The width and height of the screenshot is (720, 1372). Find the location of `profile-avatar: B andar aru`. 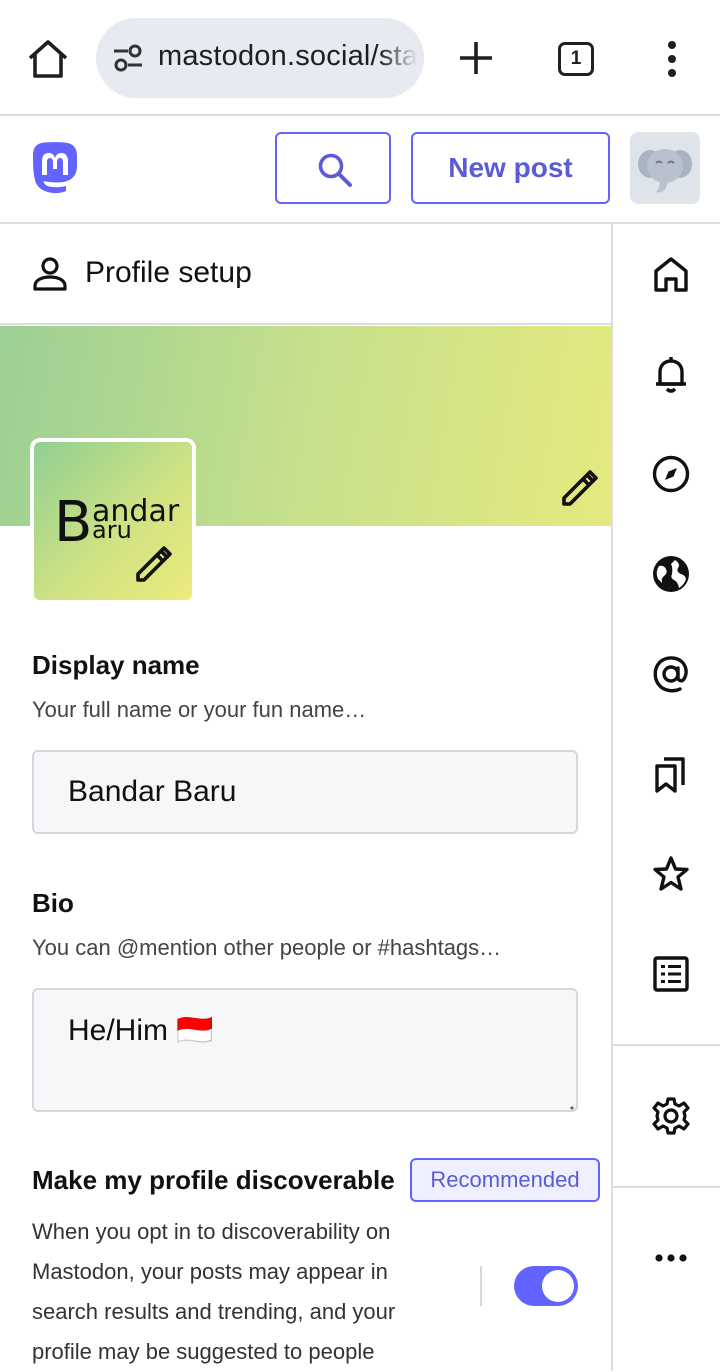

profile-avatar: B andar aru is located at coordinates (113, 521).